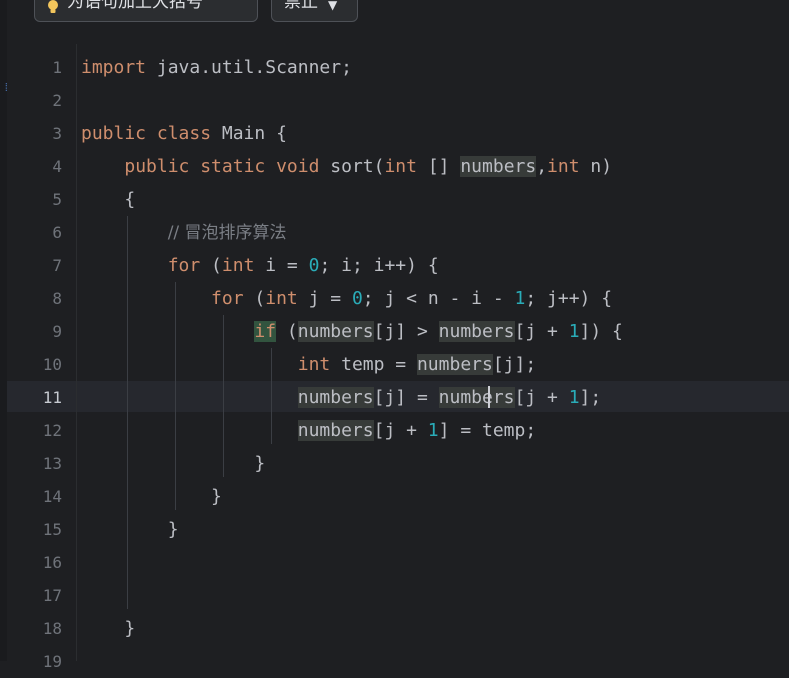  I want to click on code-text: ] = temp;, so click(487, 430).